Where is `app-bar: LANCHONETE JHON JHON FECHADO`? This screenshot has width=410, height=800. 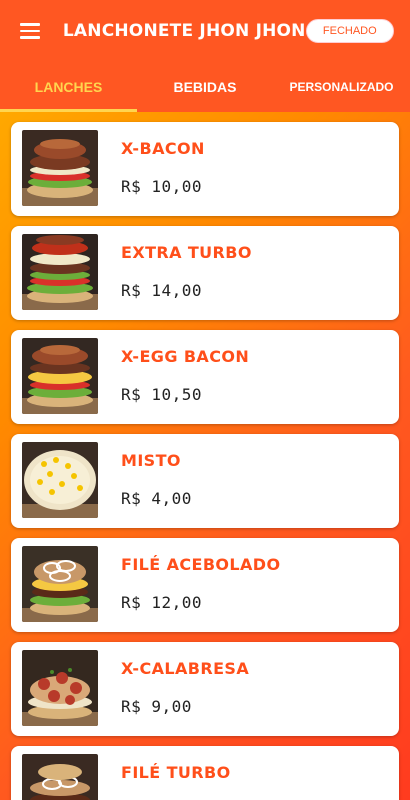
app-bar: LANCHONETE JHON JHON FECHADO is located at coordinates (205, 31).